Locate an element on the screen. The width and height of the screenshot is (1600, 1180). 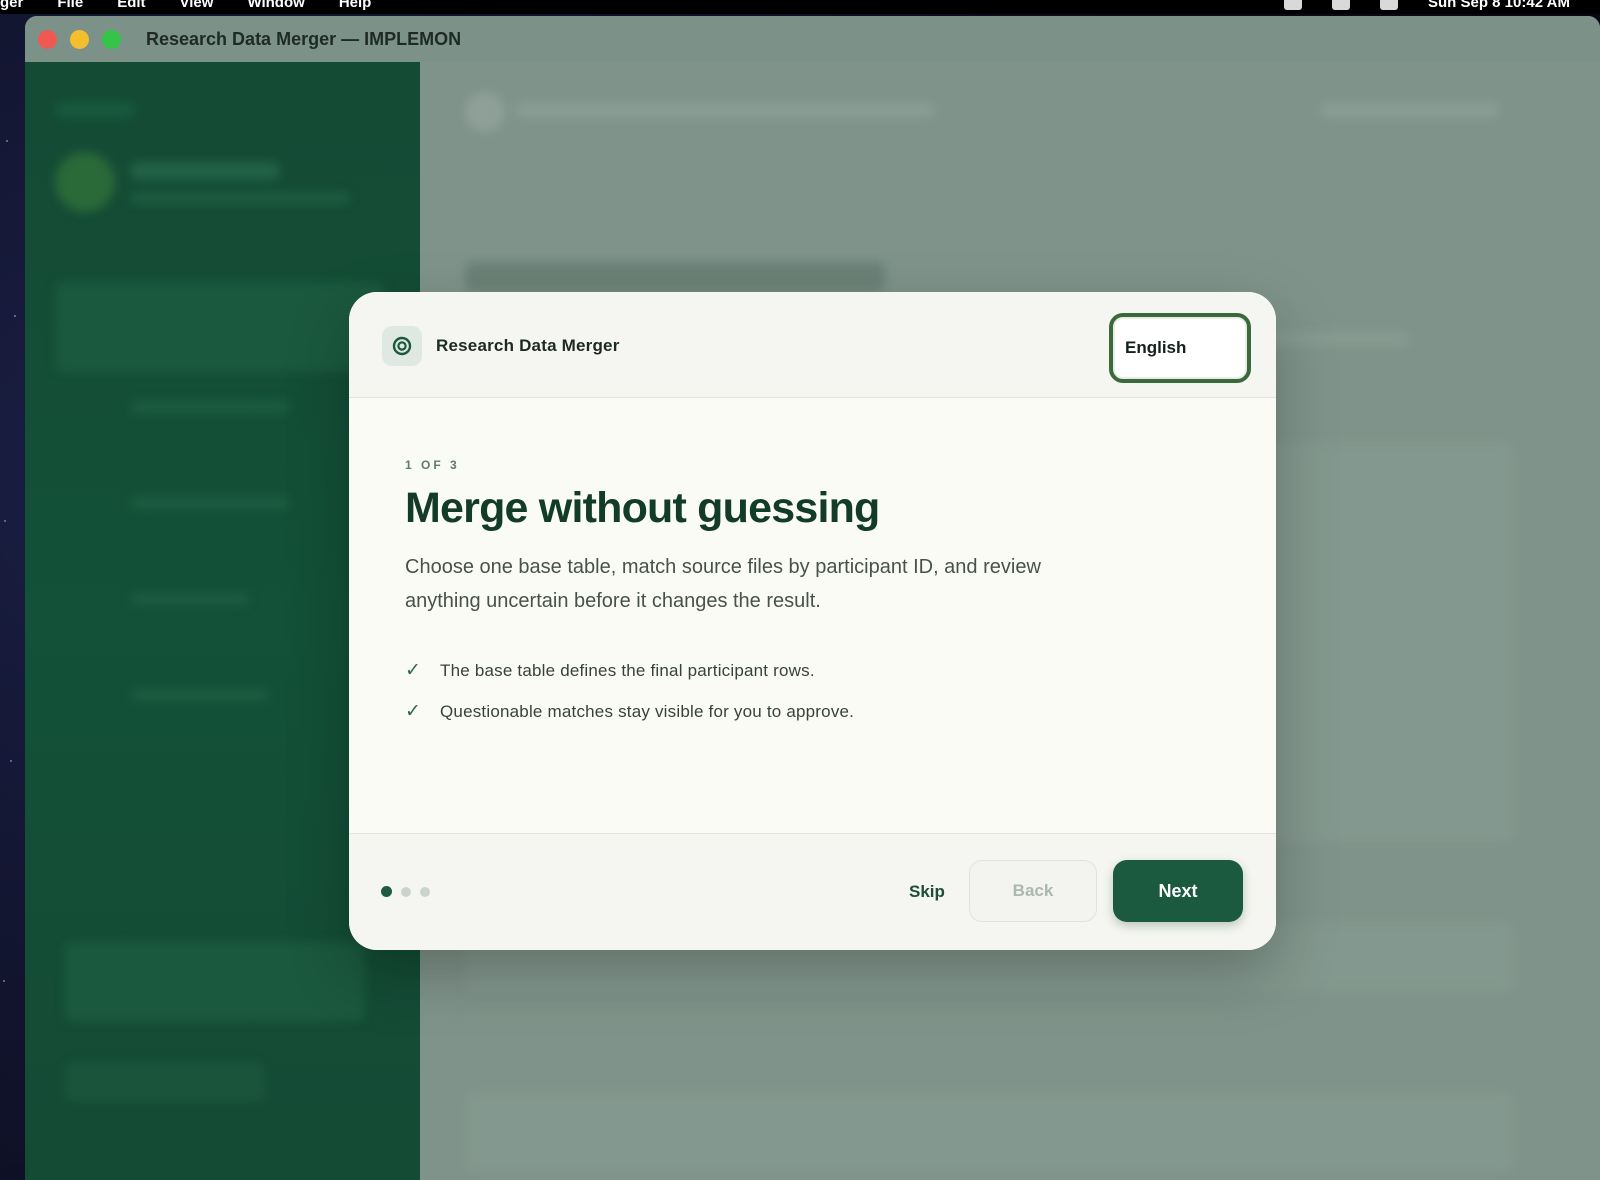
back-button: Back is located at coordinates (1033, 891).